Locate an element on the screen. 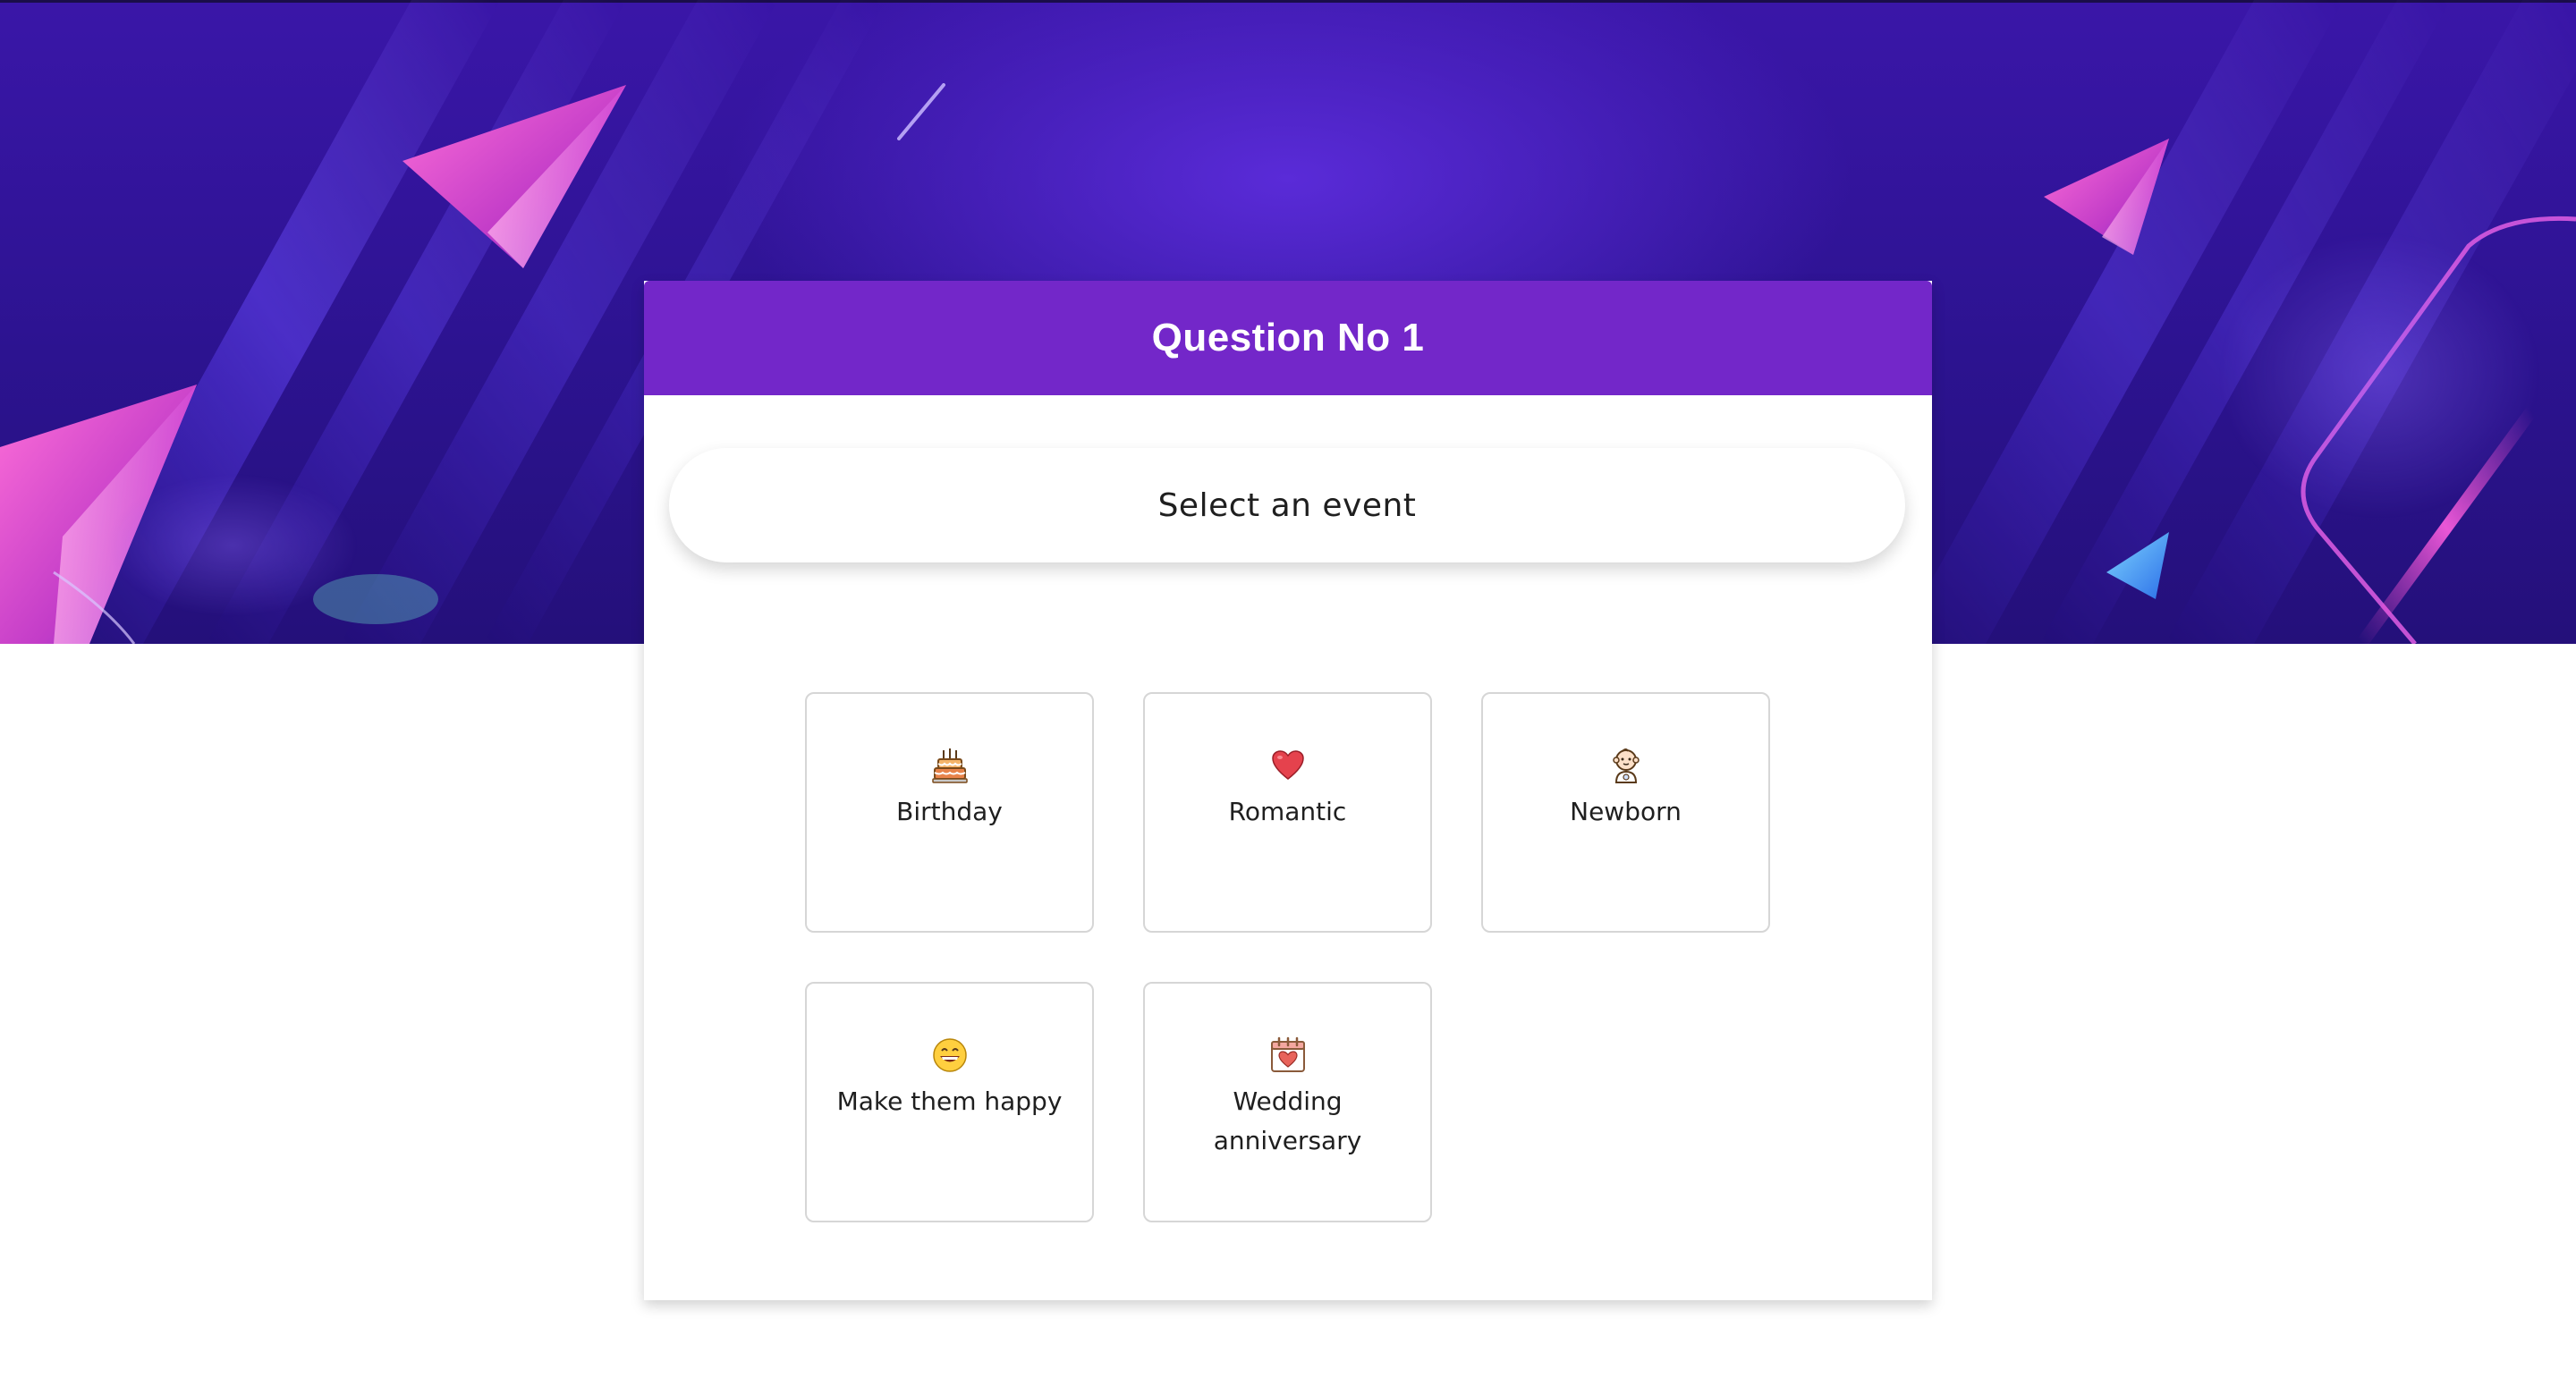 Image resolution: width=2576 pixels, height=1395 pixels. option-make-them-happy: Make them happy is located at coordinates (949, 1102).